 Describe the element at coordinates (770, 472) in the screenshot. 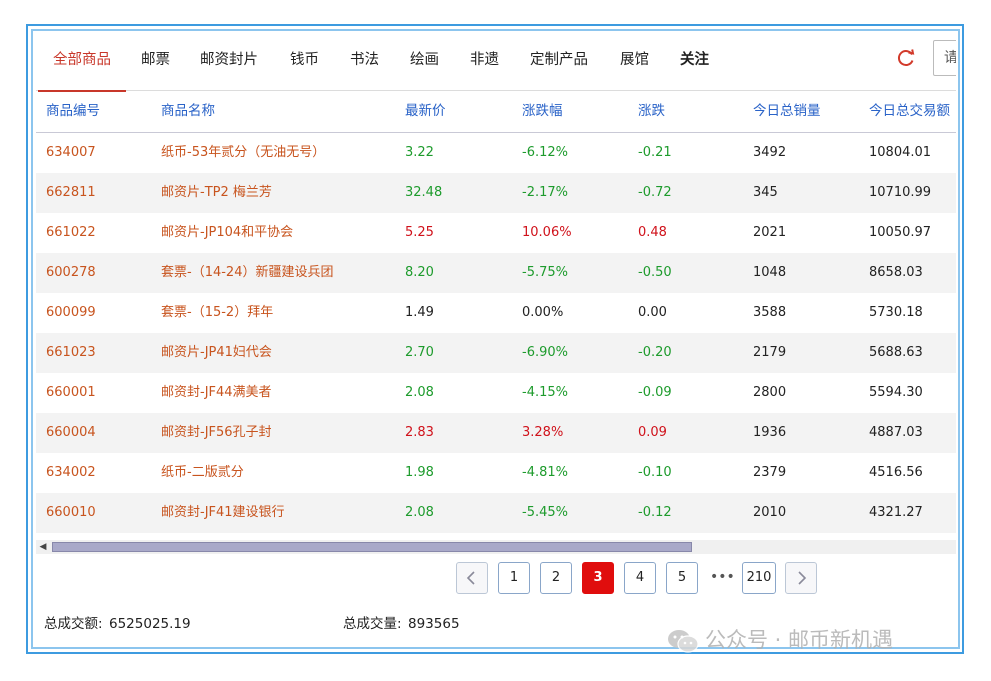

I see `cell-volume: 2379` at that location.